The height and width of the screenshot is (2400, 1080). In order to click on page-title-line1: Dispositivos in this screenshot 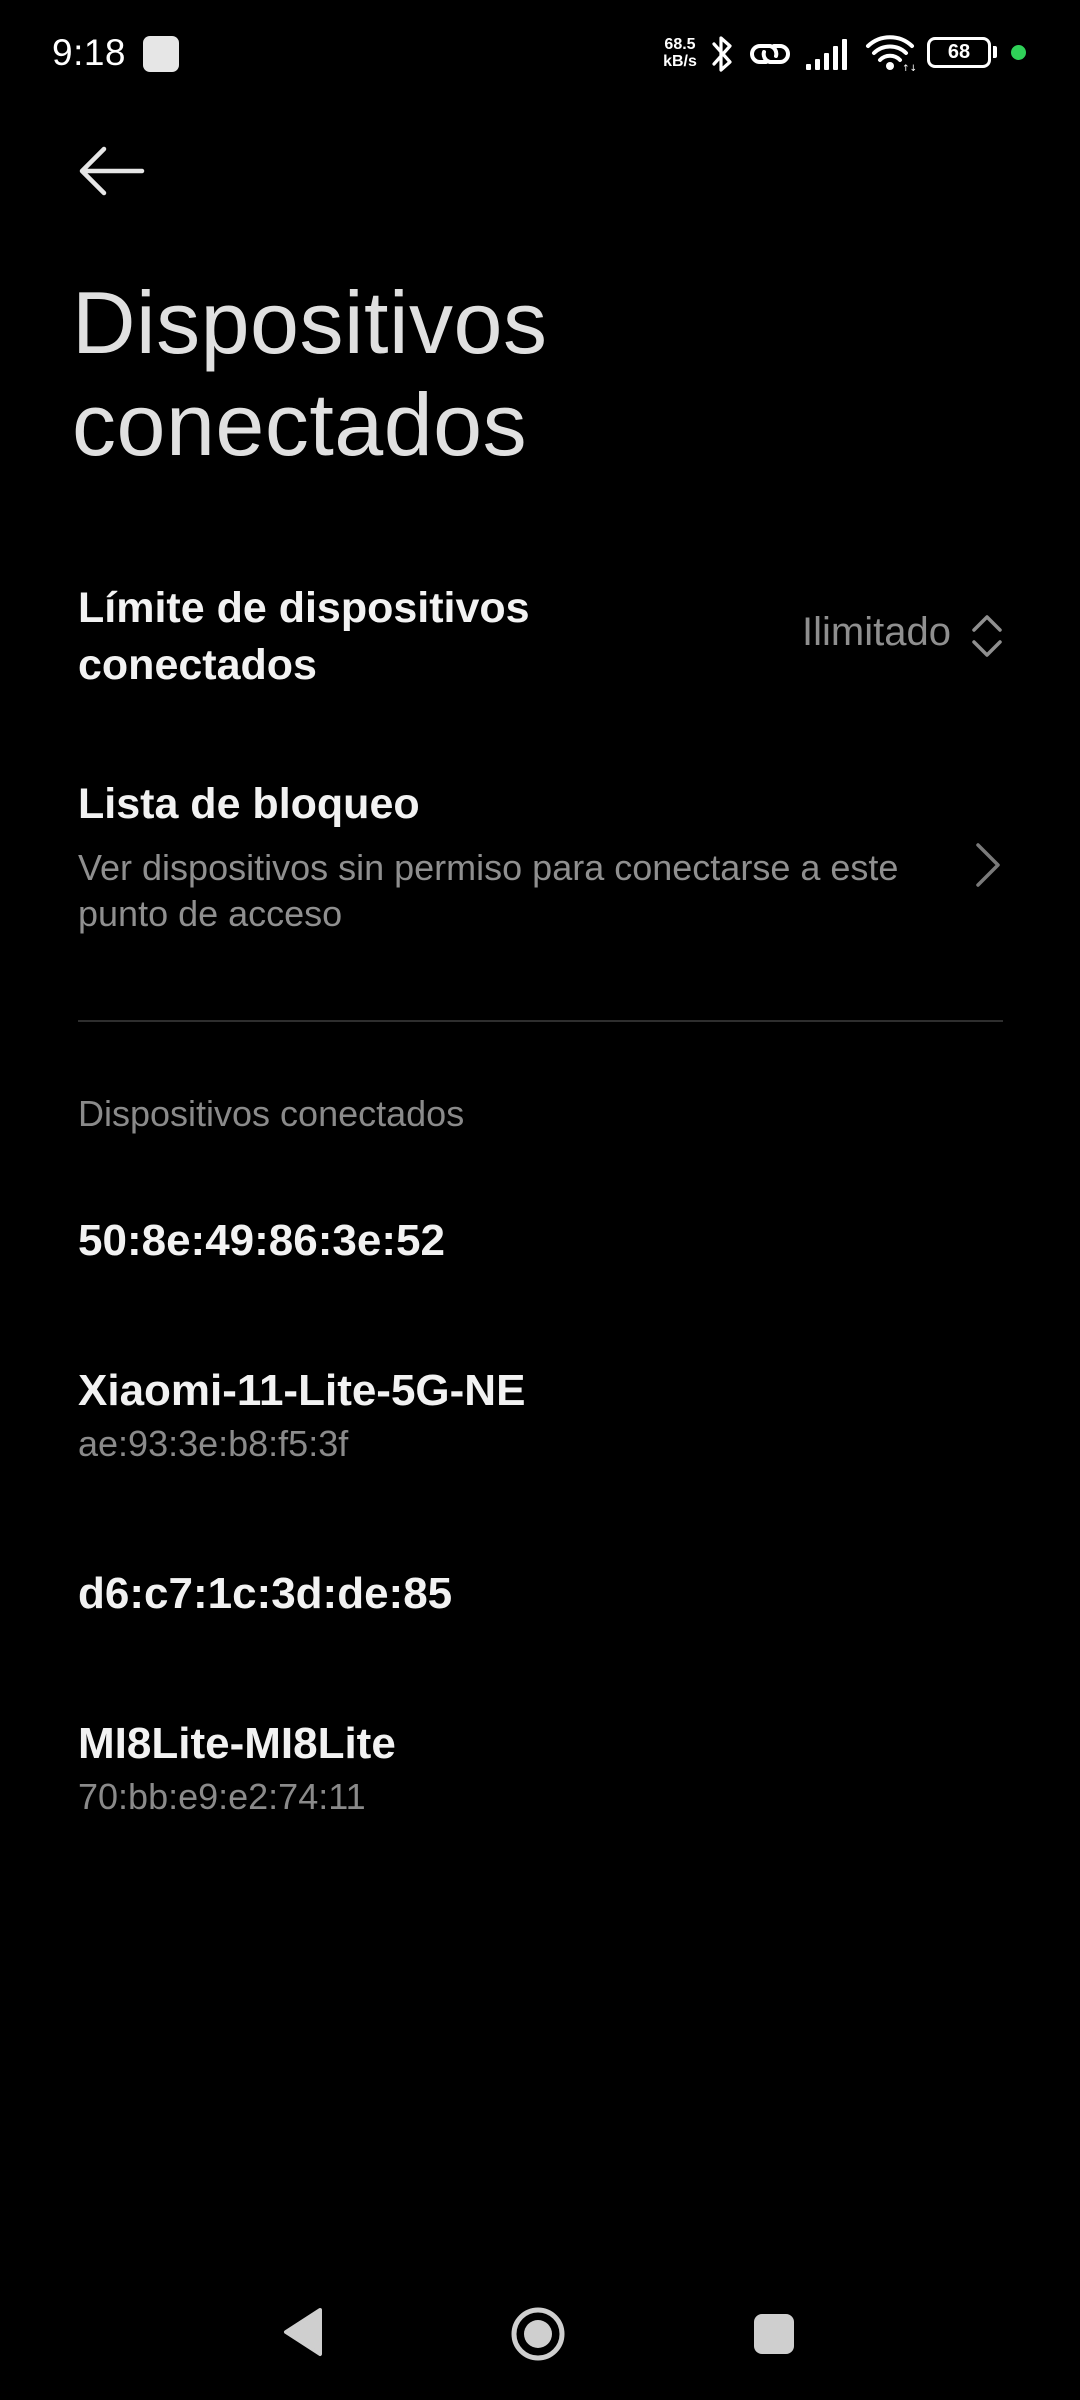, I will do `click(310, 322)`.